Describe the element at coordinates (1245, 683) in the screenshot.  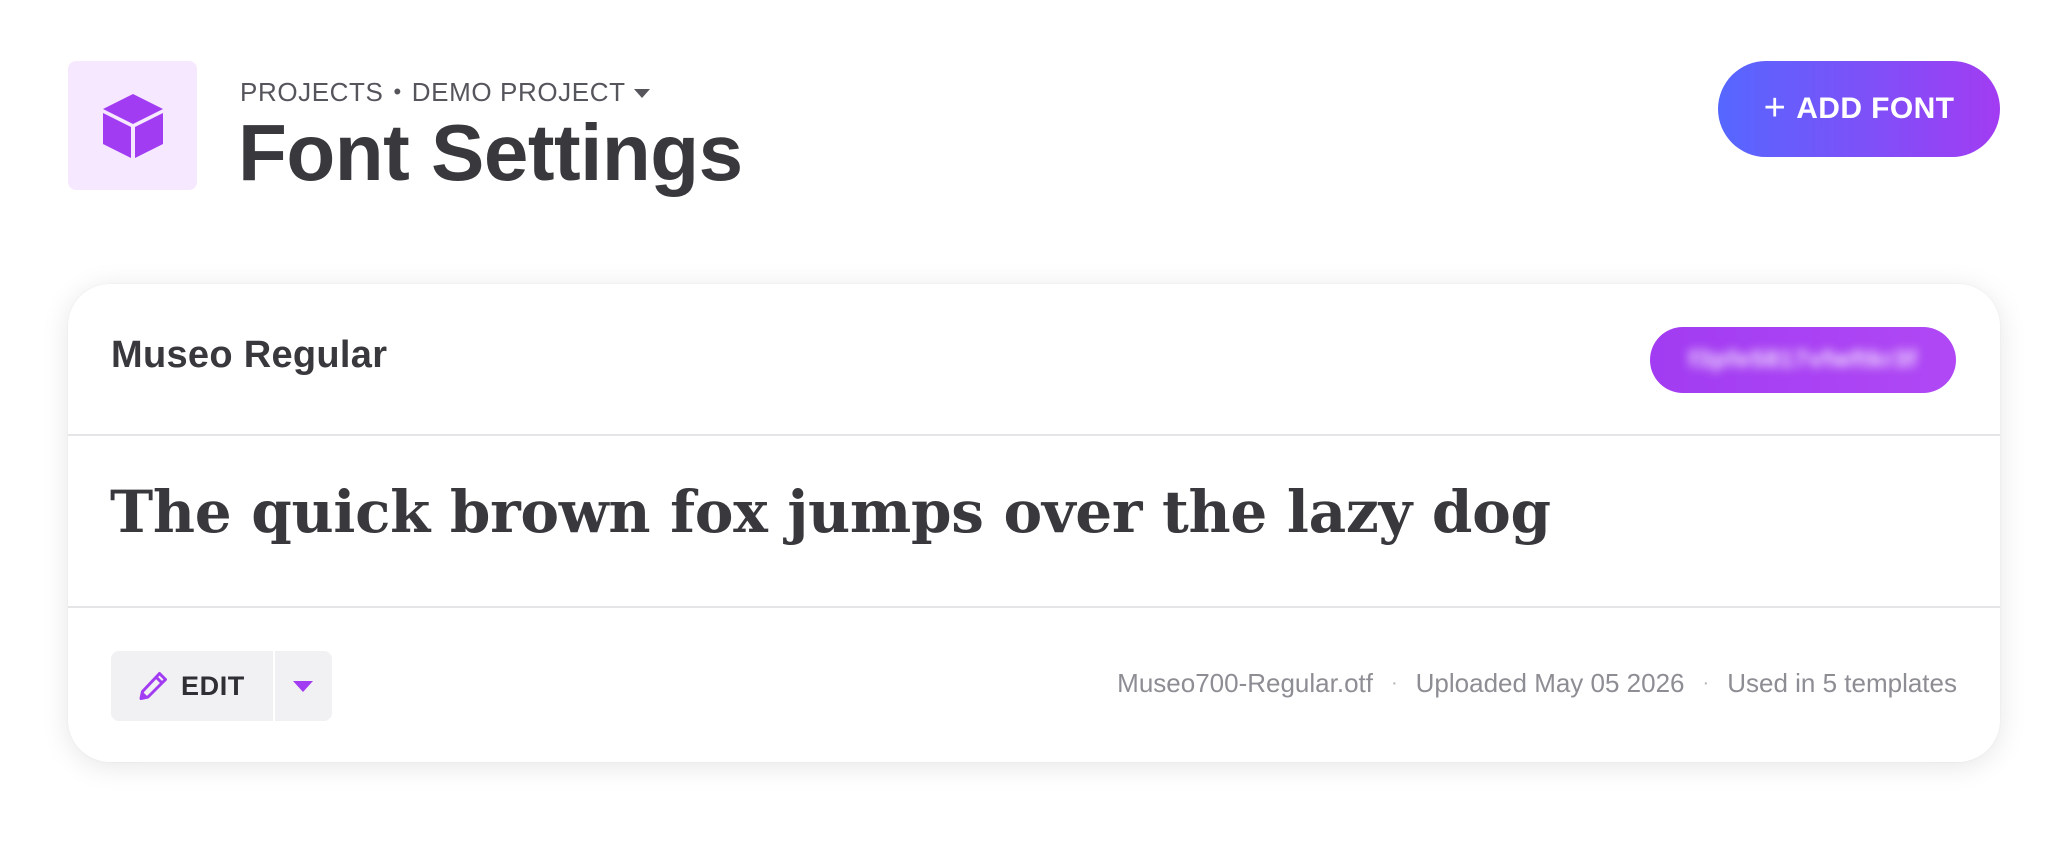
I see `file-name: Museo700-Regular.otf` at that location.